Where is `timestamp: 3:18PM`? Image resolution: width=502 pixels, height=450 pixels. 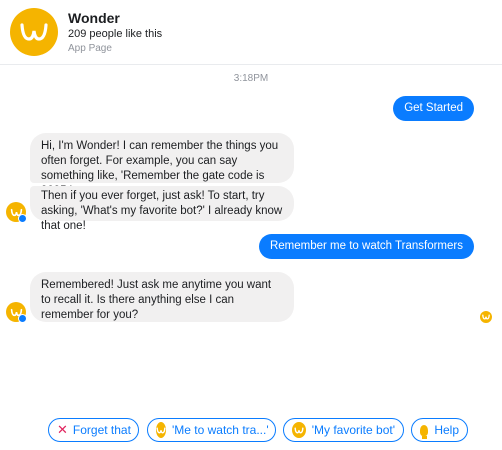
timestamp: 3:18PM is located at coordinates (251, 78).